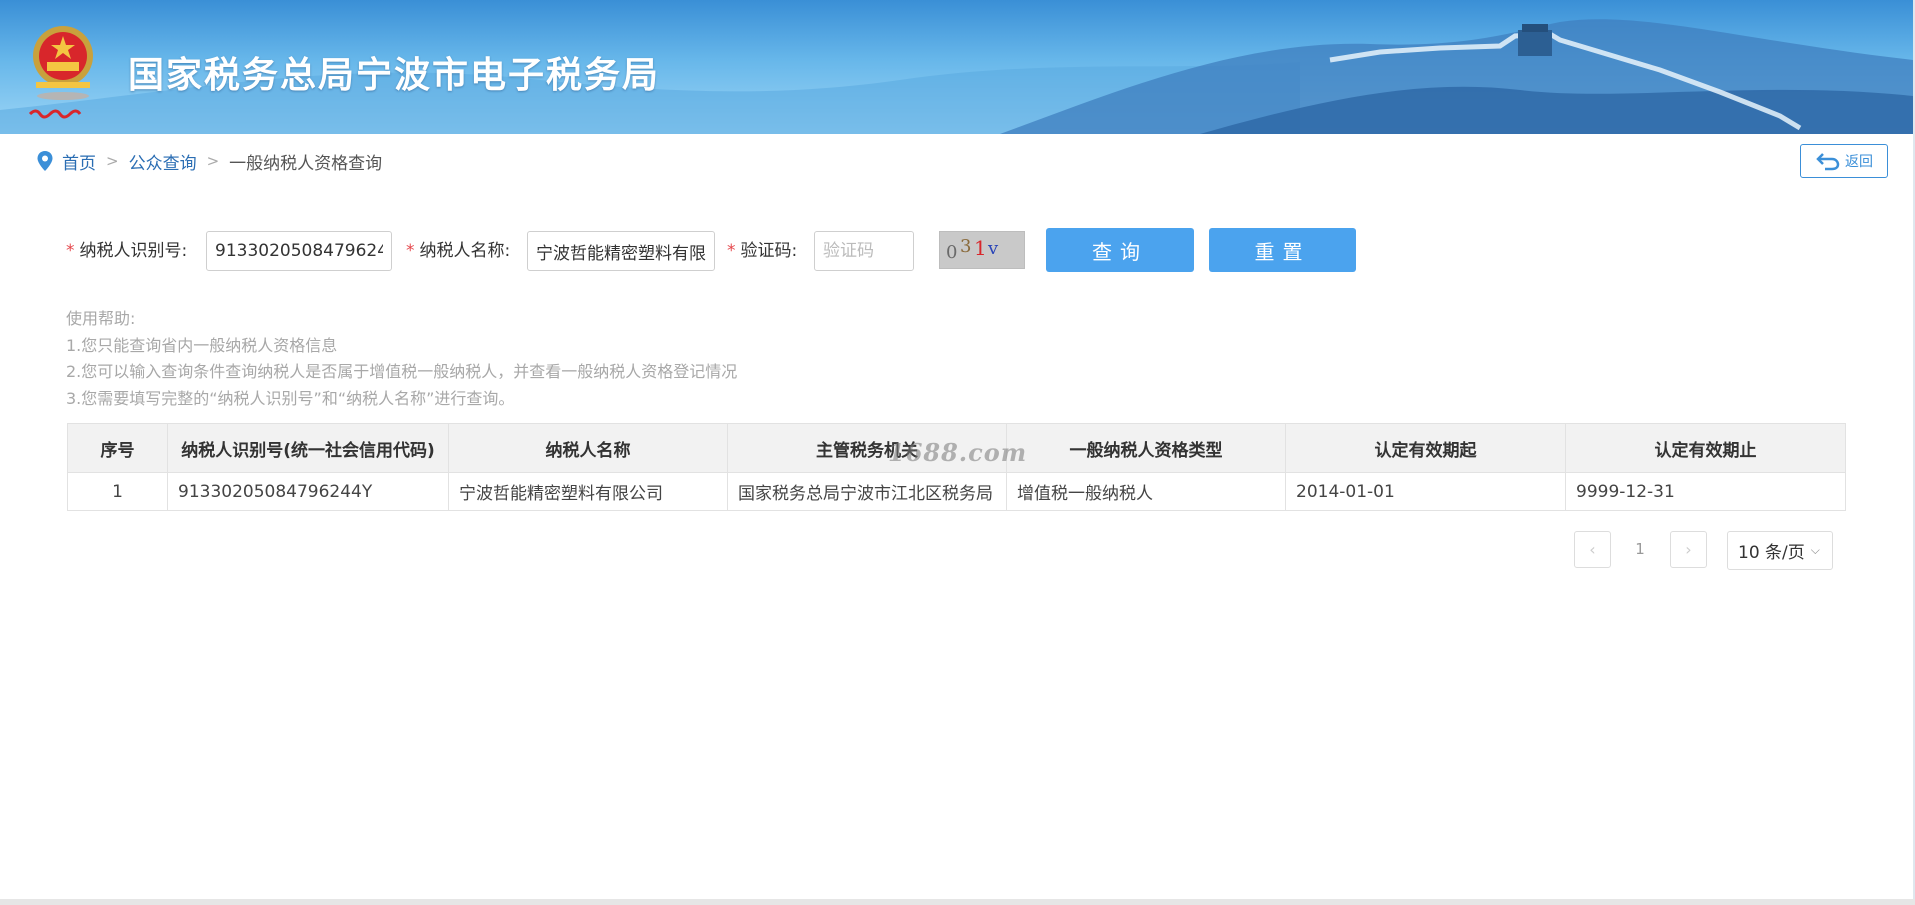 This screenshot has width=1915, height=905. I want to click on cell-taxpayer-name: 宁波哲能精密塑料有限公司, so click(588, 491).